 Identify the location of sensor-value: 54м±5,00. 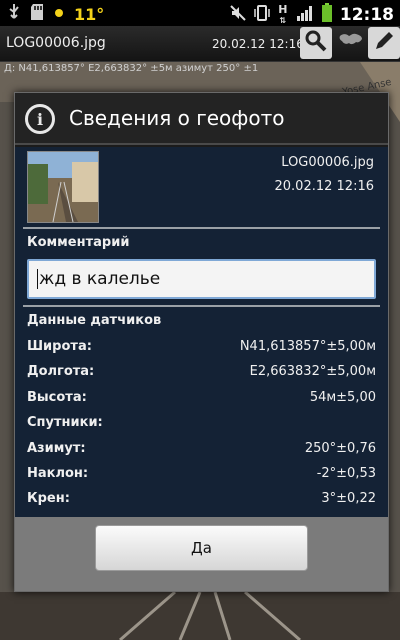
(342, 397).